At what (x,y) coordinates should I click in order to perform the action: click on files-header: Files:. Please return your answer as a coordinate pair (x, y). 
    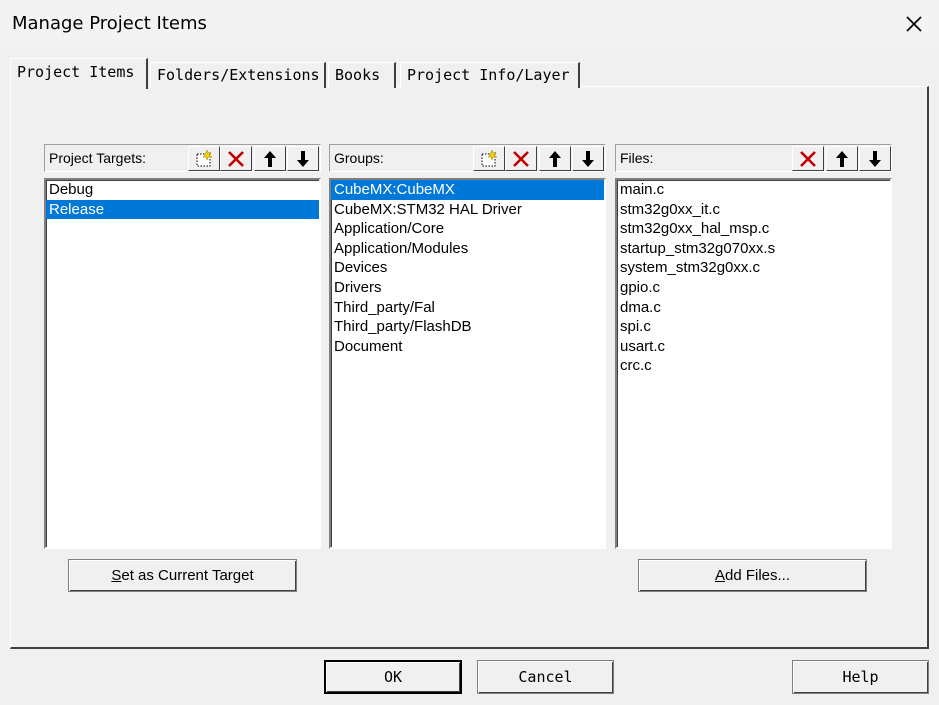
    Looking at the image, I should click on (753, 158).